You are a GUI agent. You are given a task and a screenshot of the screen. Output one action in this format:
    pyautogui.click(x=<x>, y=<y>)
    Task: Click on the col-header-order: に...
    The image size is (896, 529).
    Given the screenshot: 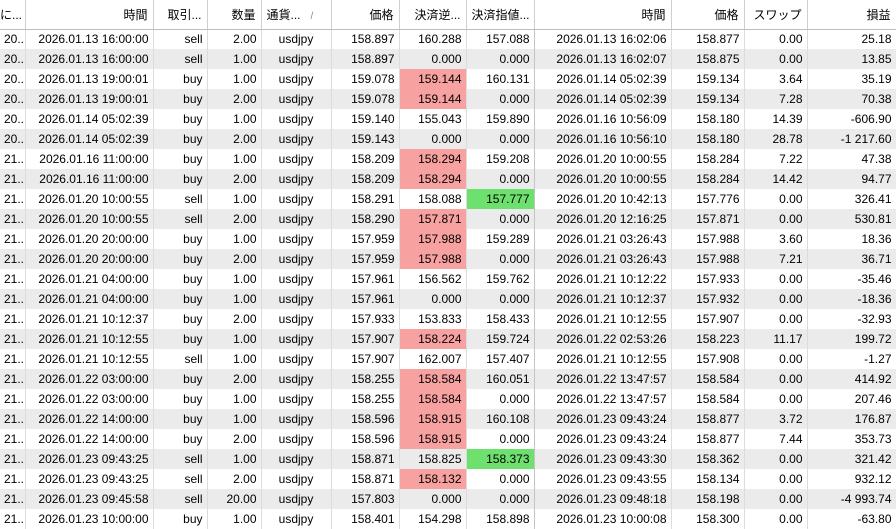 What is the action you would take?
    pyautogui.click(x=13, y=15)
    